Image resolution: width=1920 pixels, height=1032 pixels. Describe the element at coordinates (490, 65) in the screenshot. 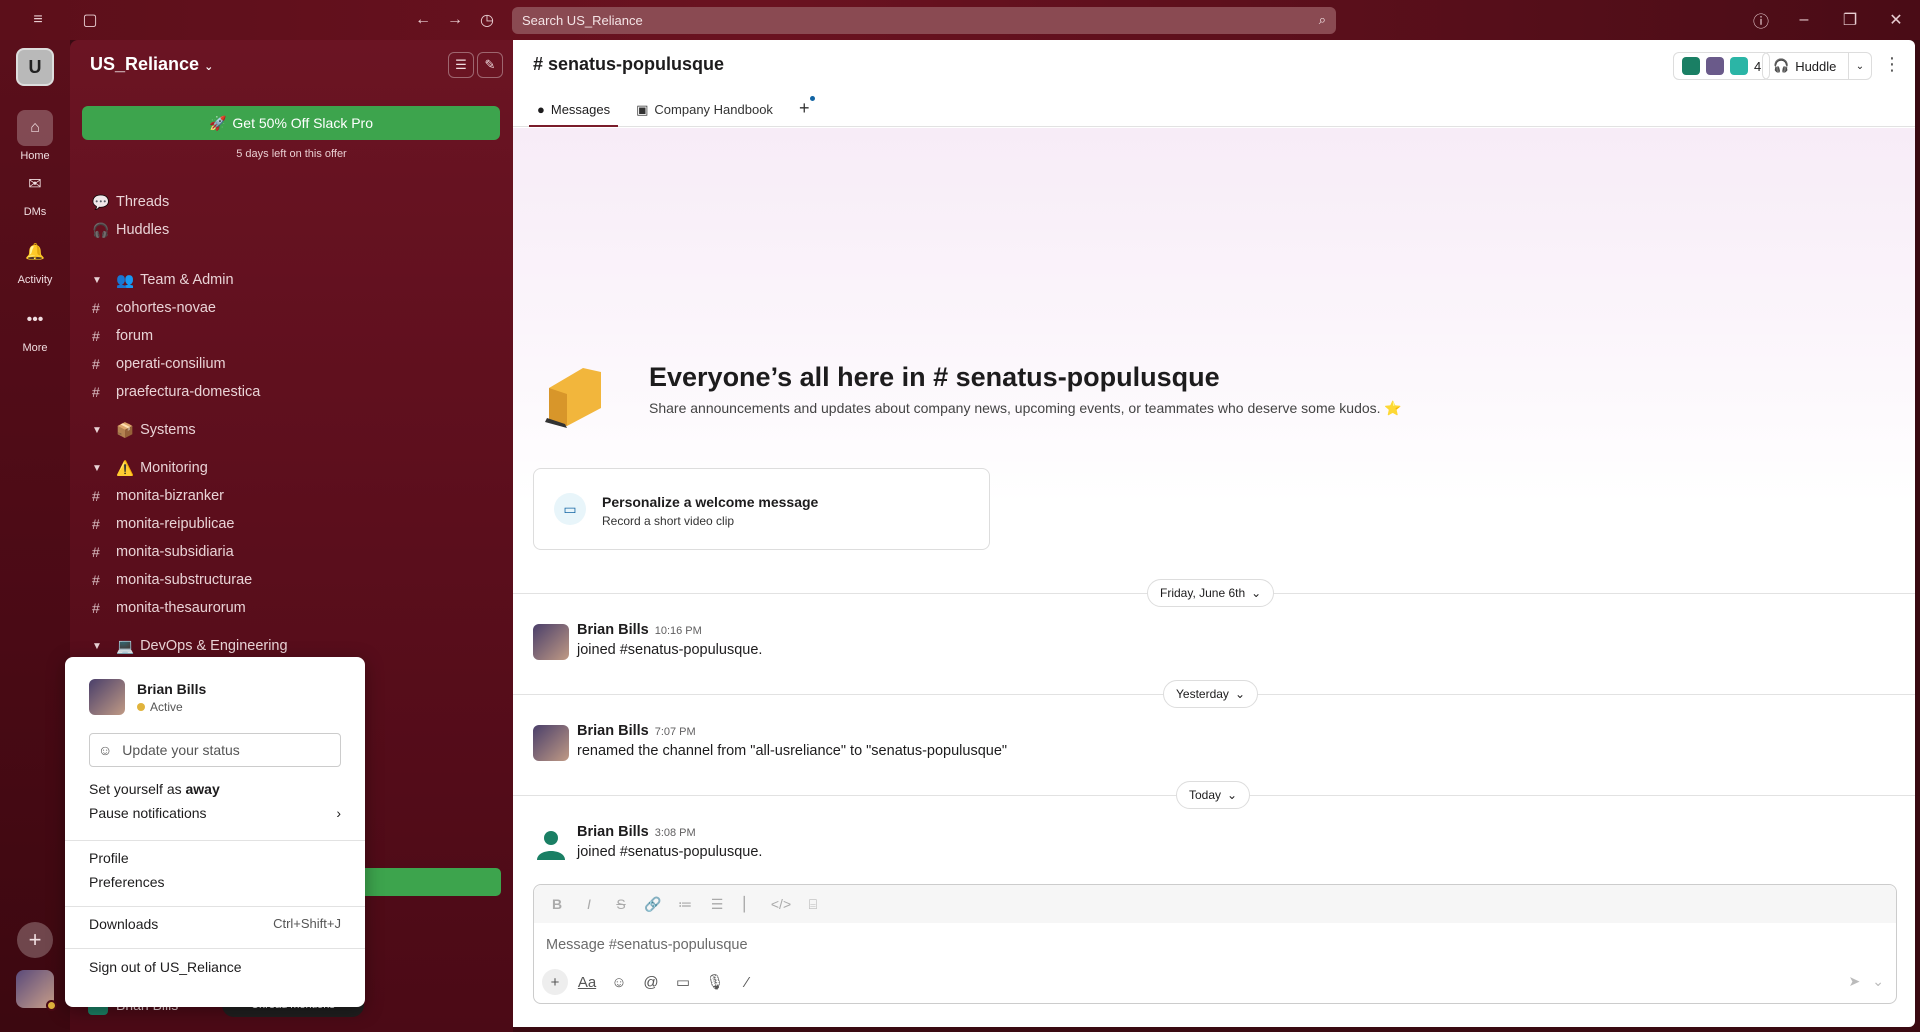

I see `compose-icon: ✎` at that location.